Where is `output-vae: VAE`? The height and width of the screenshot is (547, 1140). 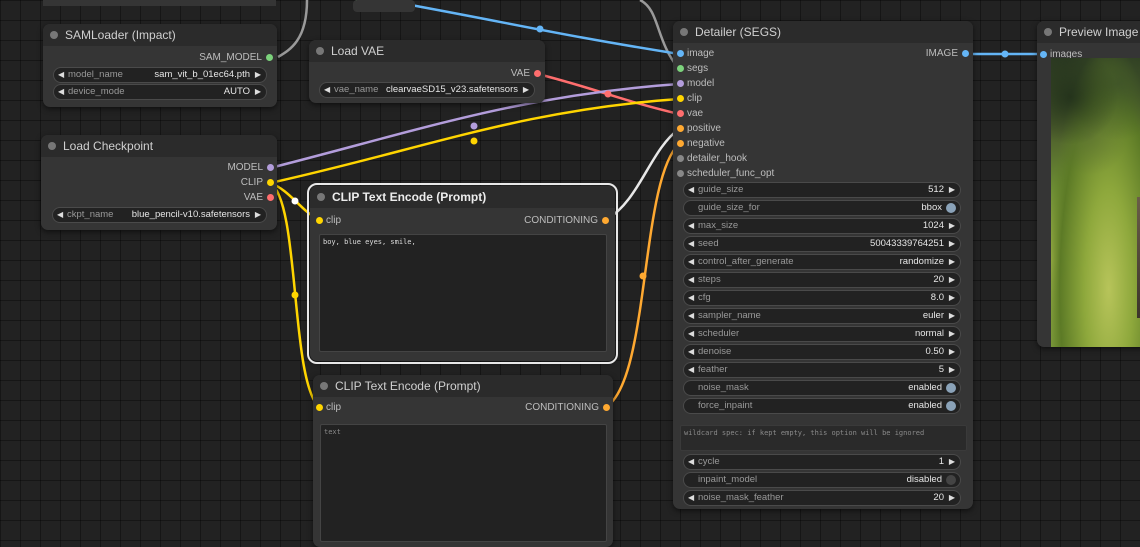 output-vae: VAE is located at coordinates (511, 74).